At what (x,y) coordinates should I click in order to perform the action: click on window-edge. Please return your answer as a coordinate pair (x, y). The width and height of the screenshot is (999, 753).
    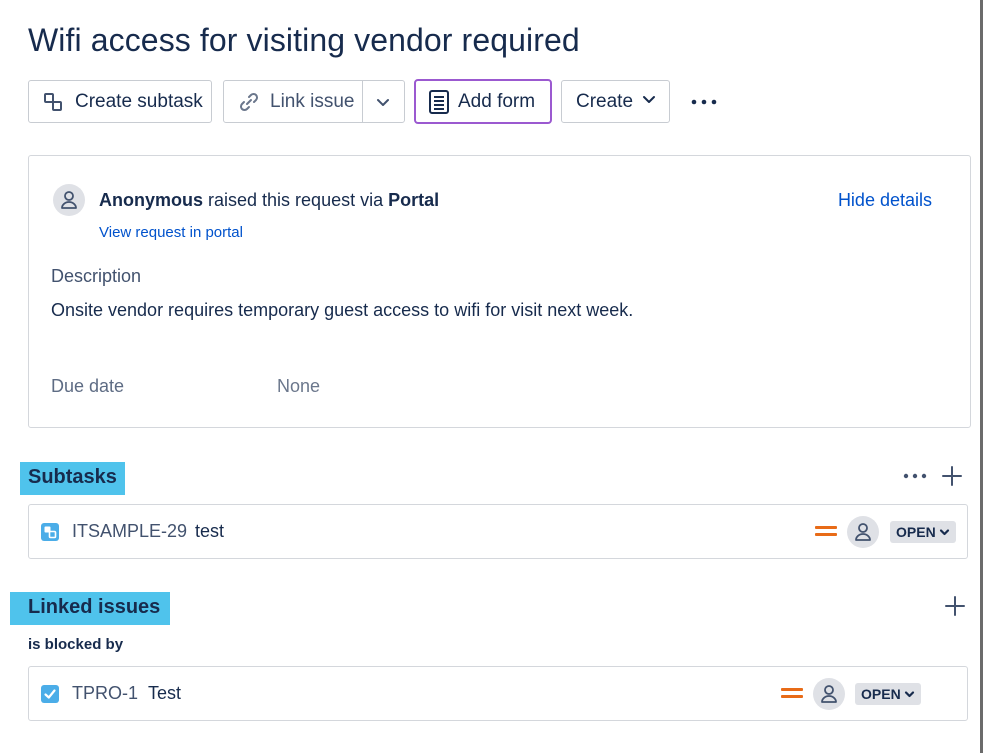
    Looking at the image, I should click on (981, 376).